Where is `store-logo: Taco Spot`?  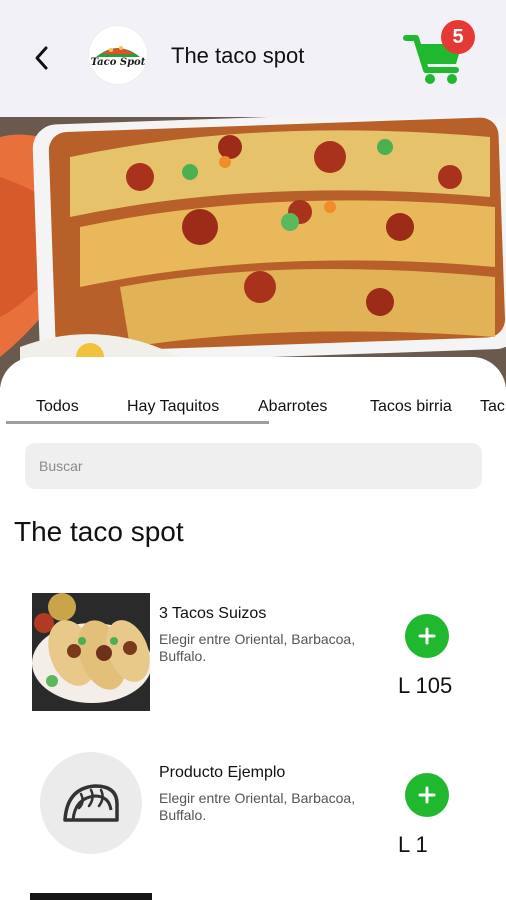
store-logo: Taco Spot is located at coordinates (118, 55).